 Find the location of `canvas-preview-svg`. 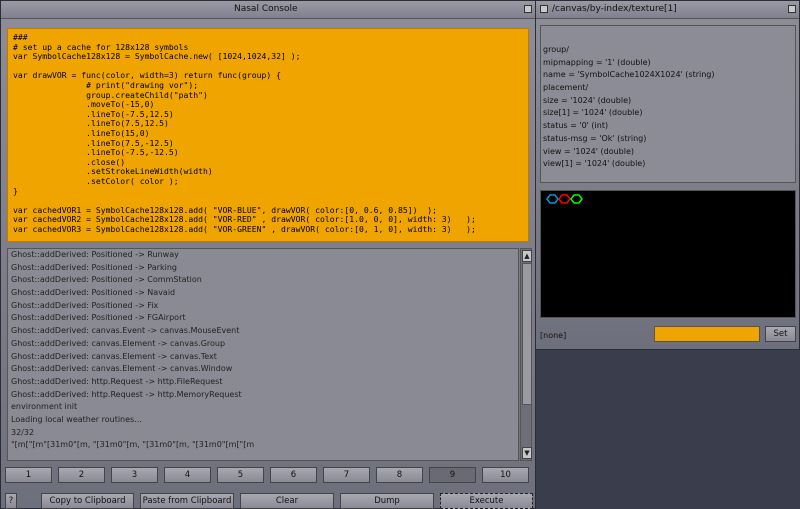

canvas-preview-svg is located at coordinates (564, 199).